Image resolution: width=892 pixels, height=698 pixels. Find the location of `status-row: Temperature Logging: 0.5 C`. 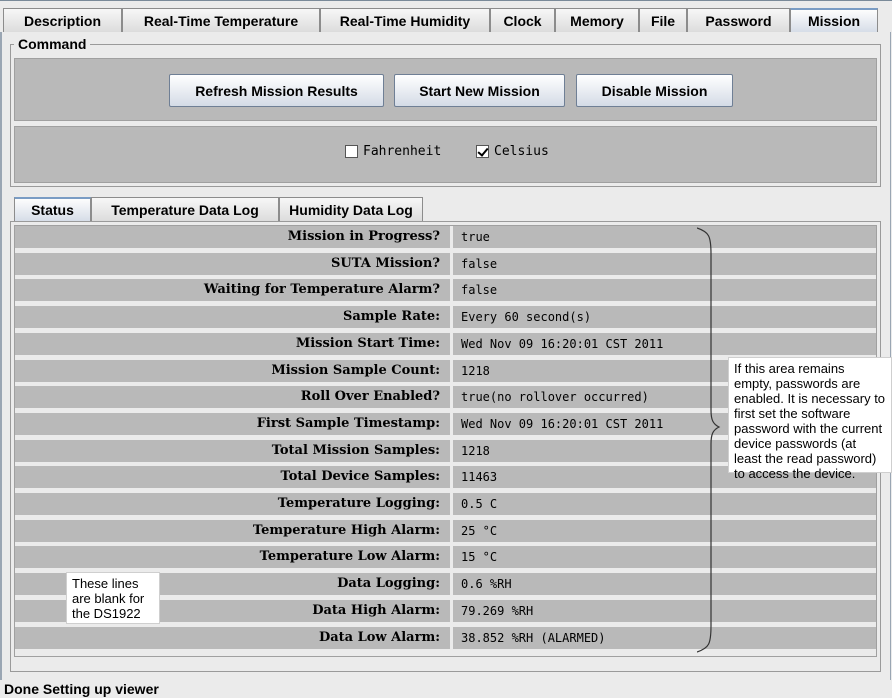

status-row: Temperature Logging: 0.5 C is located at coordinates (445, 504).